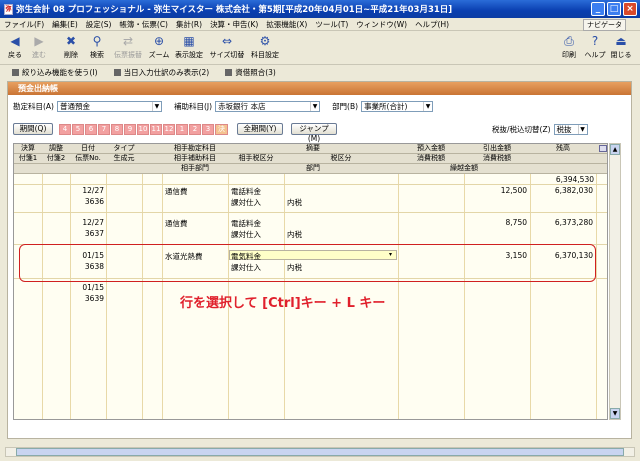  What do you see at coordinates (286, 24) in the screenshot?
I see `menu-extensions: 拡張機能(X)` at bounding box center [286, 24].